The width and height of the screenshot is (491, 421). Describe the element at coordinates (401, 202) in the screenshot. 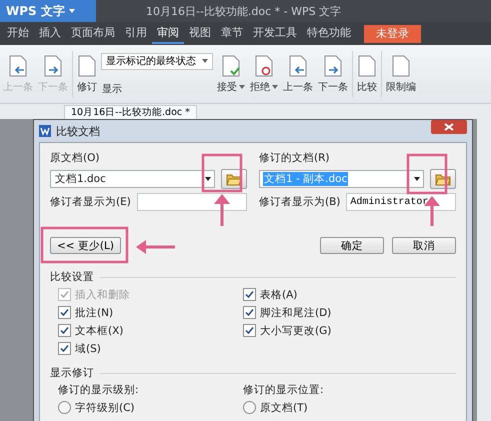

I see `reviewer-input-field: Administrator` at that location.